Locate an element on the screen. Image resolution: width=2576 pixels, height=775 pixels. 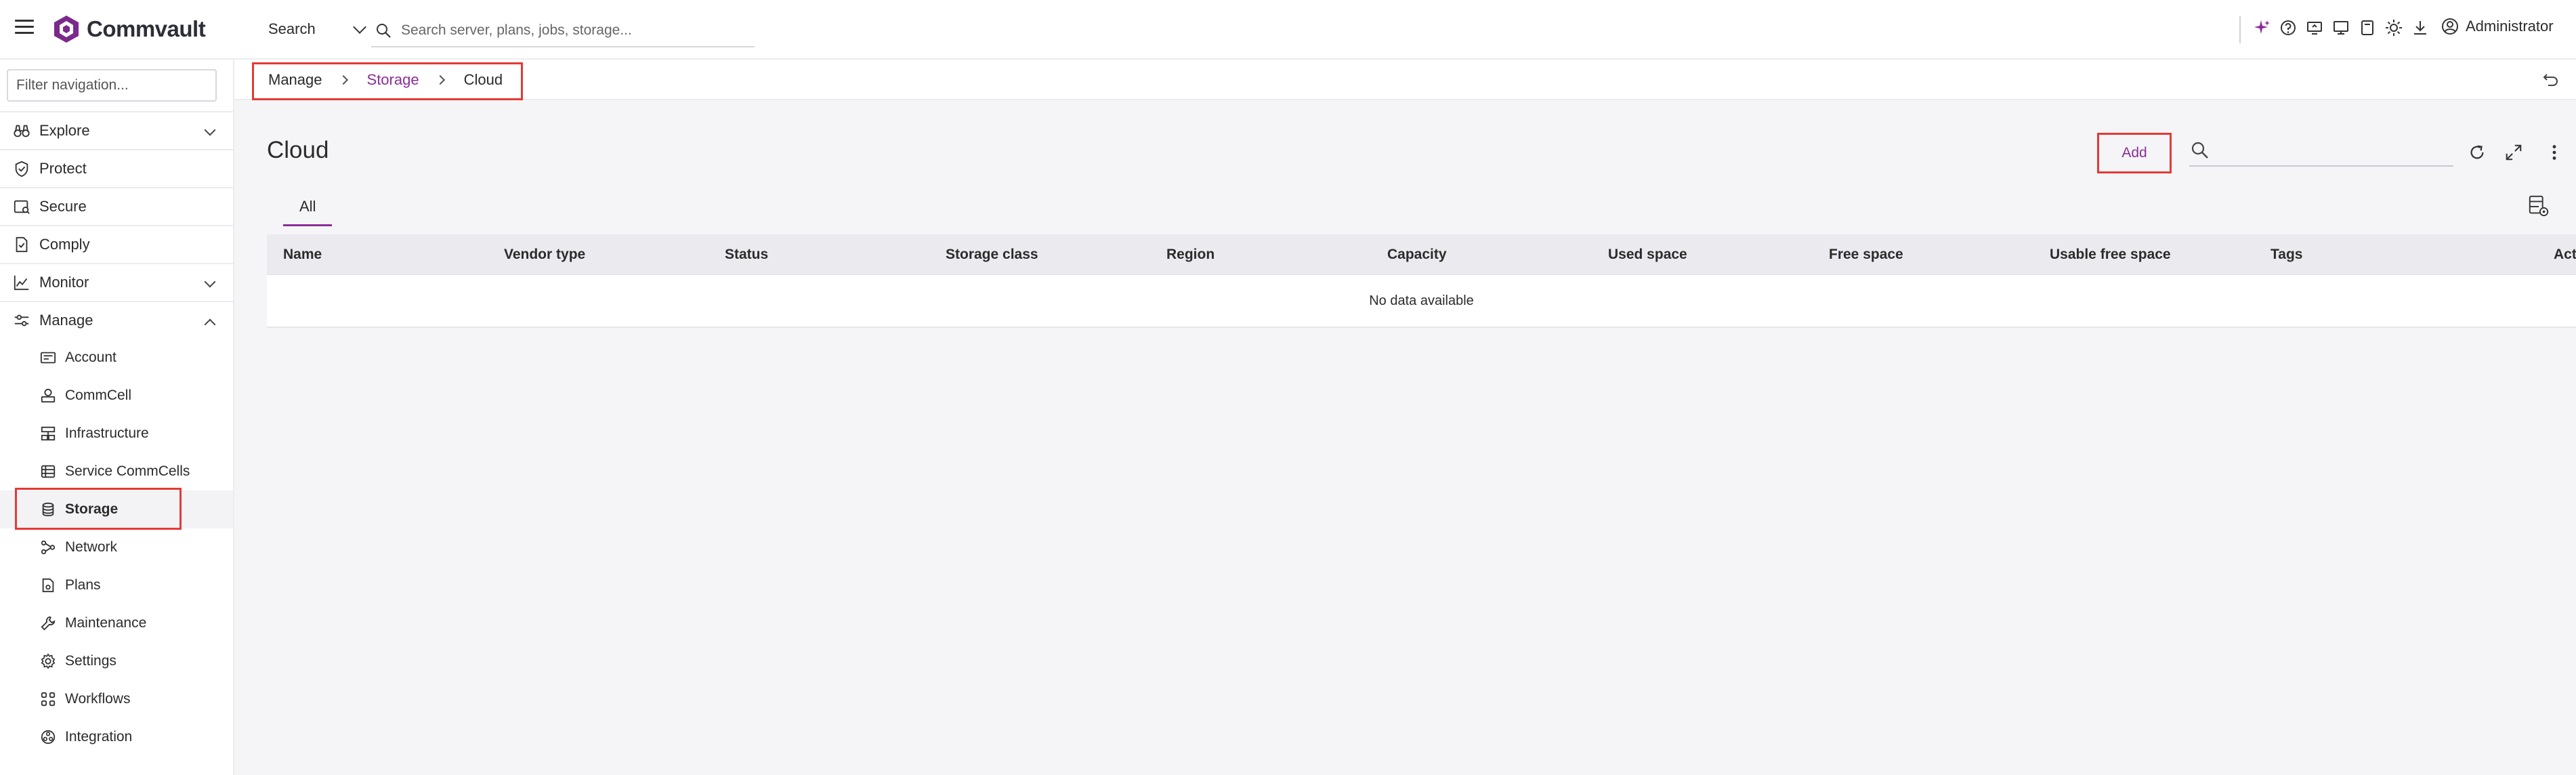
gear-icon is located at coordinates (48, 661).